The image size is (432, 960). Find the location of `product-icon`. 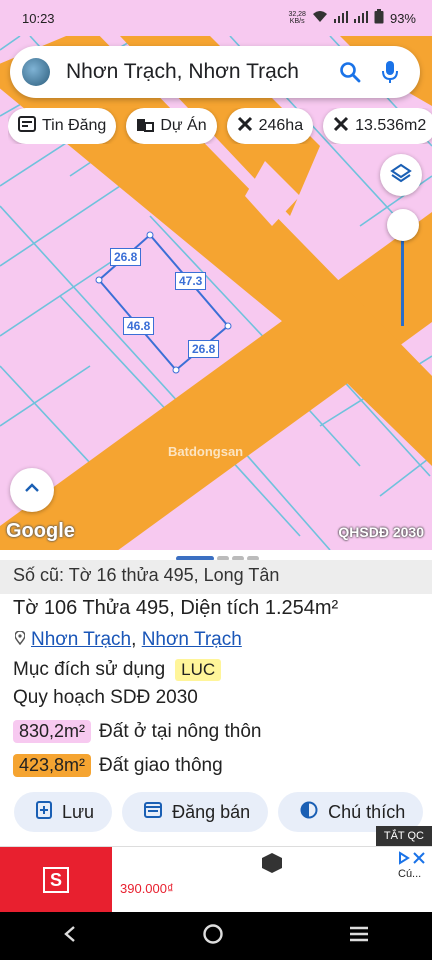

product-icon is located at coordinates (272, 863).